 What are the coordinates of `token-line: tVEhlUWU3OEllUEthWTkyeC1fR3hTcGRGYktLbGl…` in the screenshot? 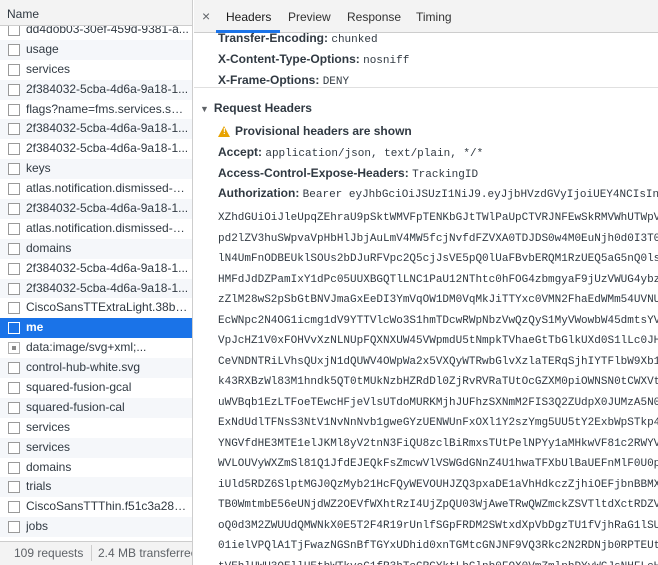 It's located at (438, 563).